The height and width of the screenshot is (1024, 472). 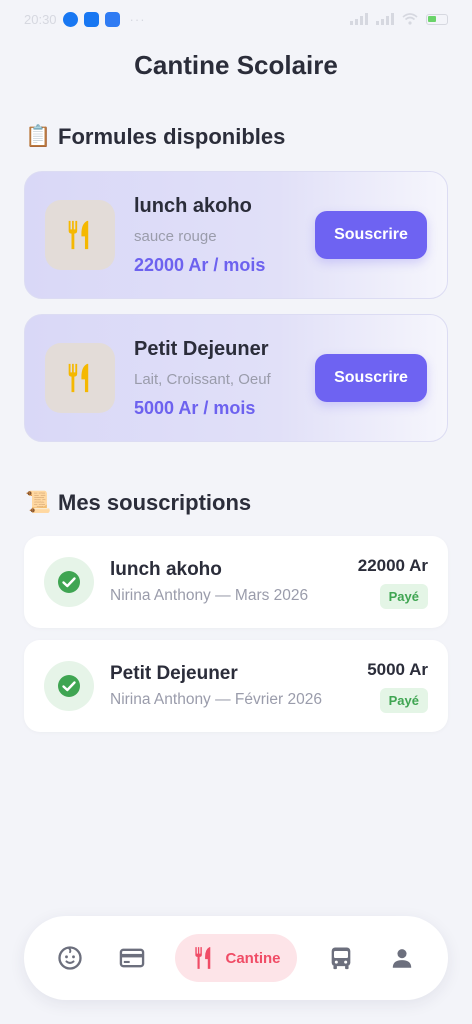 What do you see at coordinates (216, 699) in the screenshot?
I see `subscription-meta: Nirina Anthony — Février 2026` at bounding box center [216, 699].